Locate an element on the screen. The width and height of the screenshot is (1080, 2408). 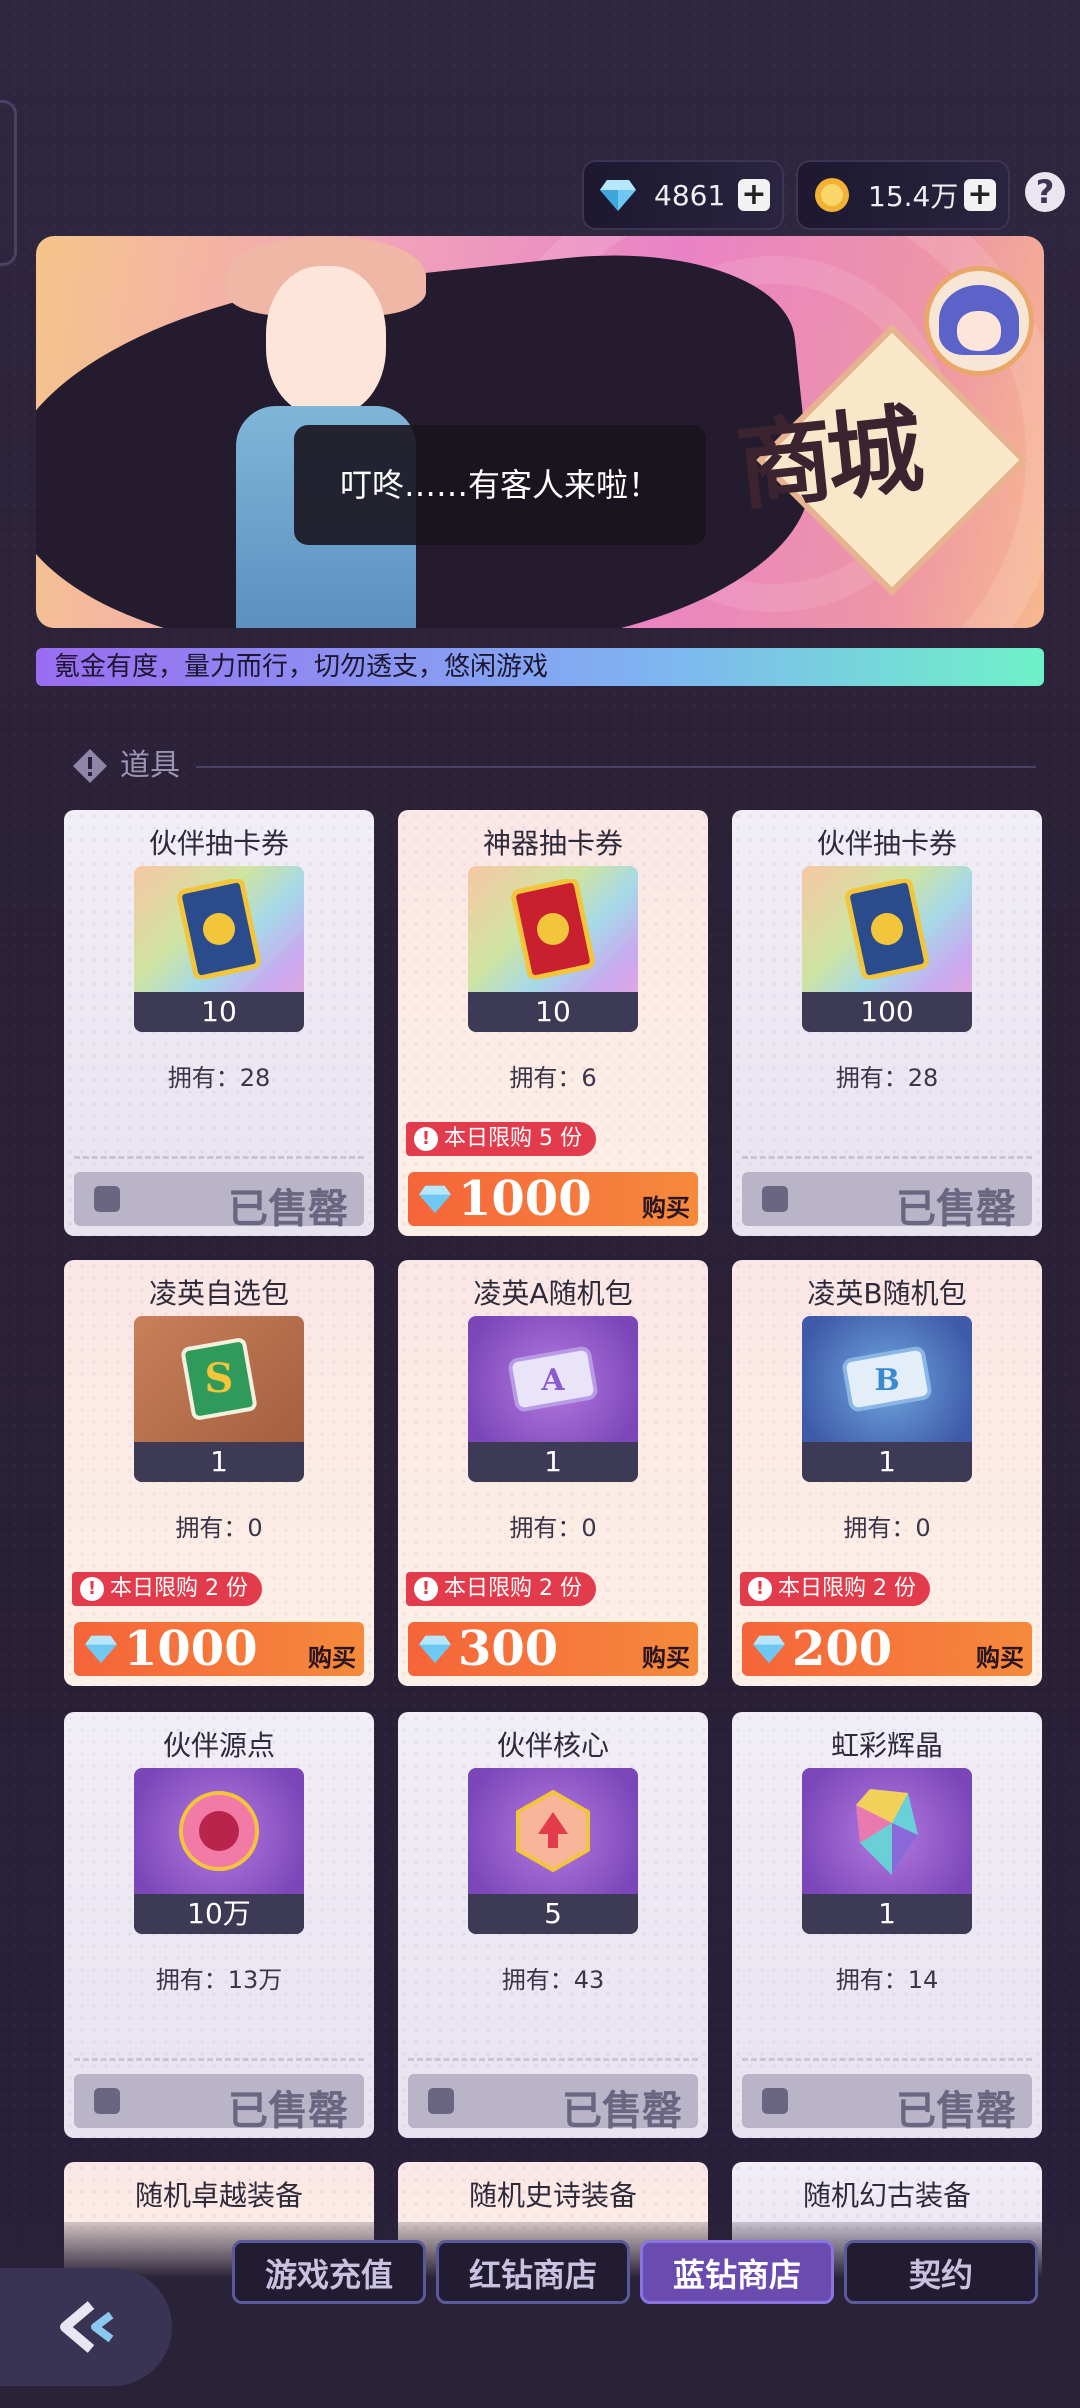
item-owned: 拥有：14 is located at coordinates (887, 1980).